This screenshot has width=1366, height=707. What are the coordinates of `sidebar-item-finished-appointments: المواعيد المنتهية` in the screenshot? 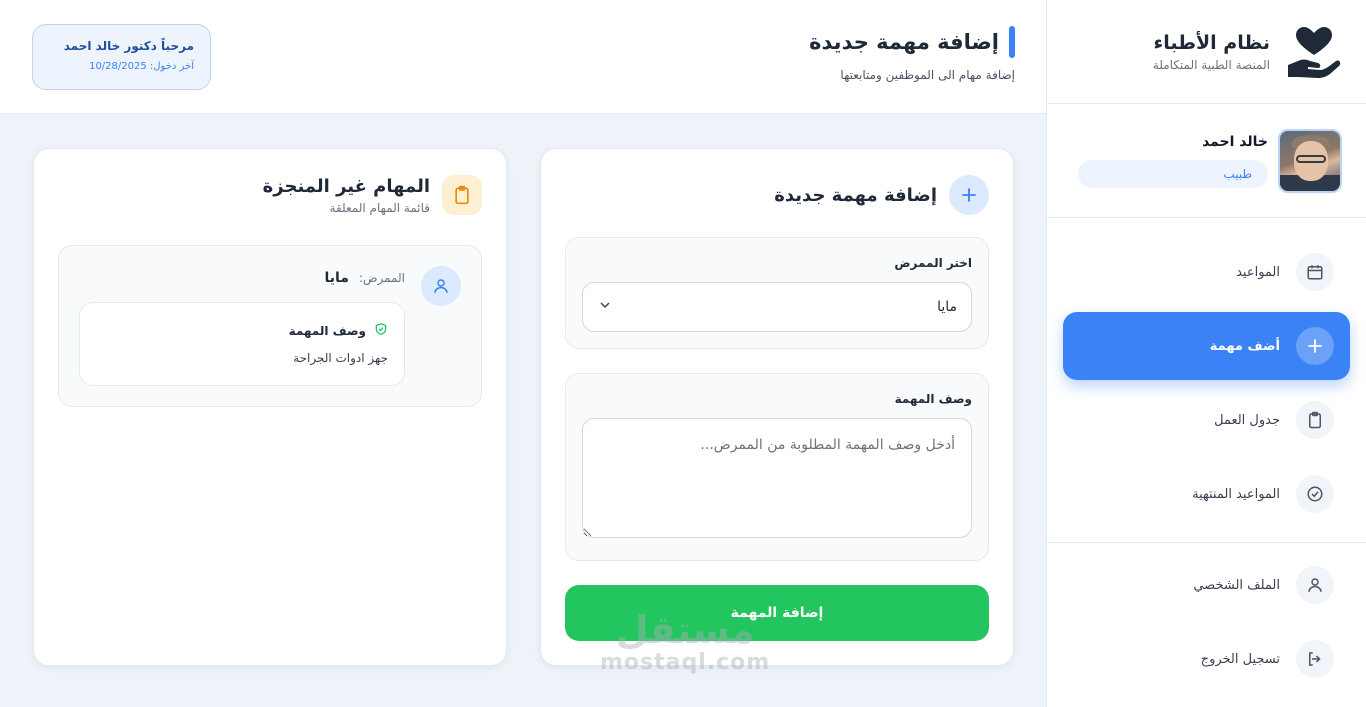 It's located at (1206, 494).